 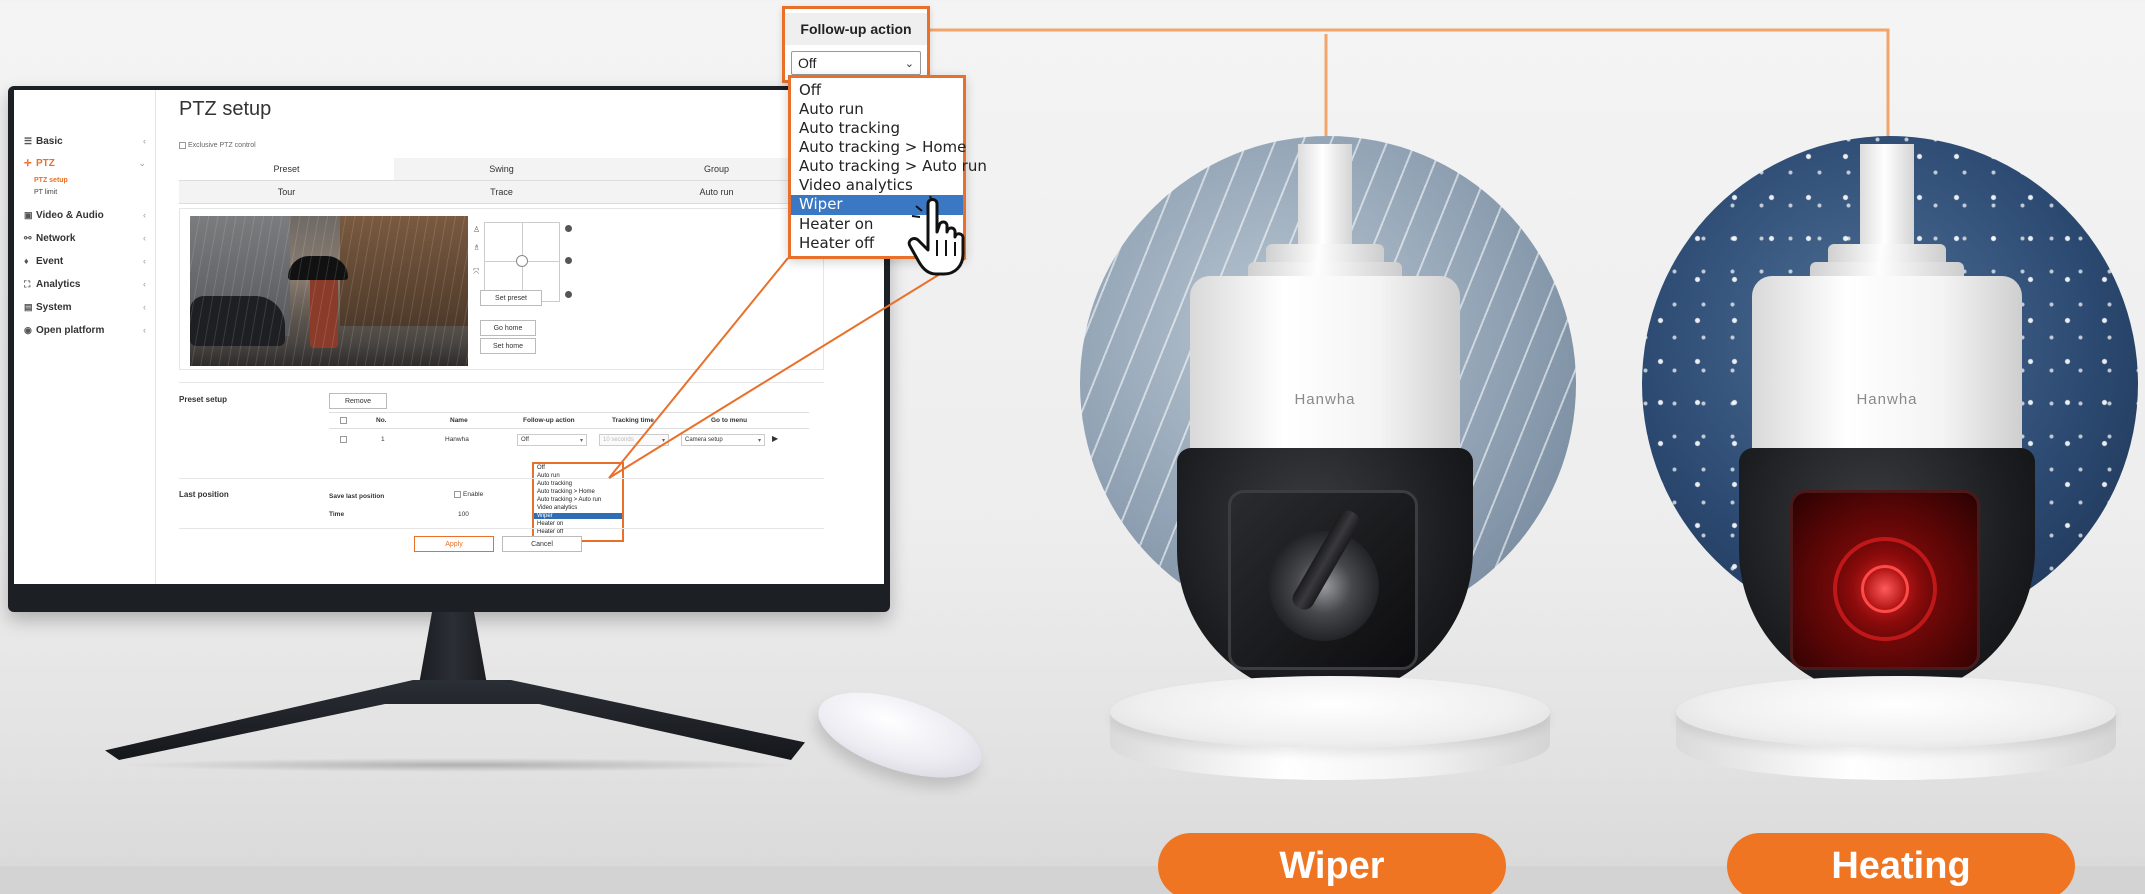 I want to click on camera-preview, so click(x=329, y=291).